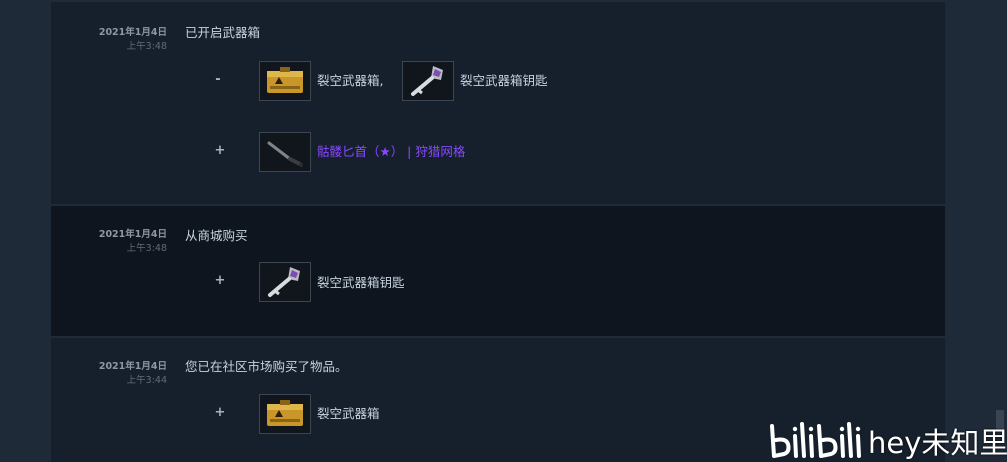 The image size is (1007, 462). I want to click on left-gutter, so click(25, 231).